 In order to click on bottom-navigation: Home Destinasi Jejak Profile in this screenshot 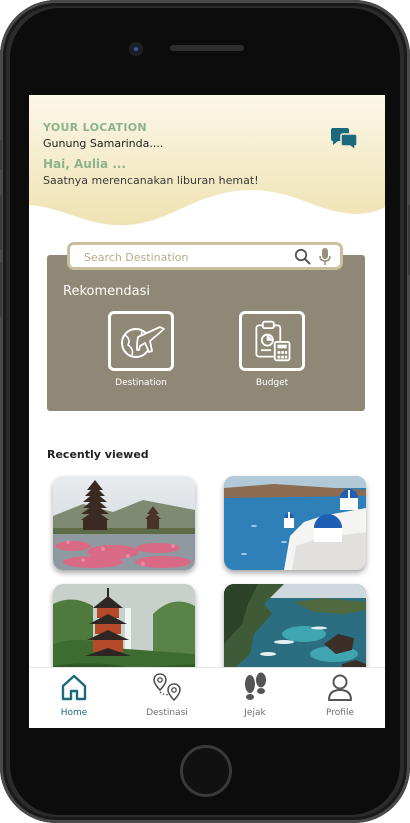, I will do `click(207, 697)`.